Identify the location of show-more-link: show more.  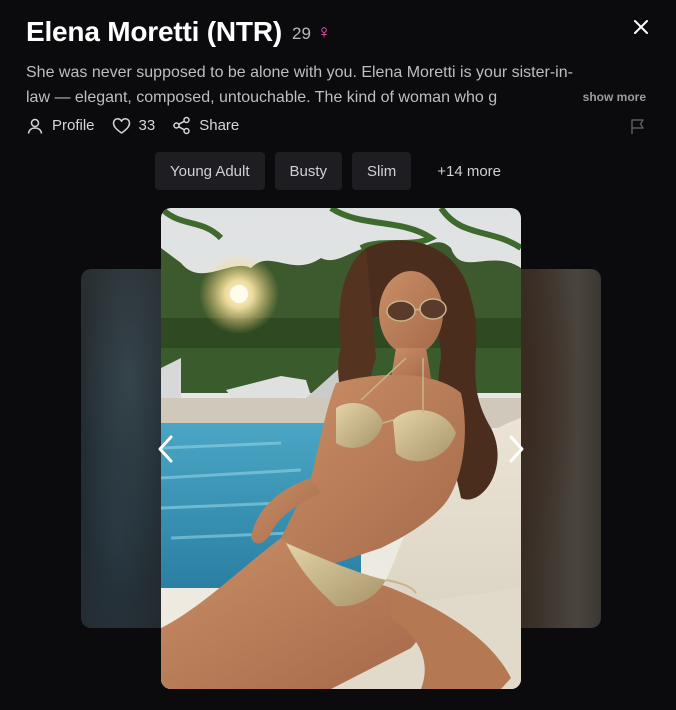
(614, 97).